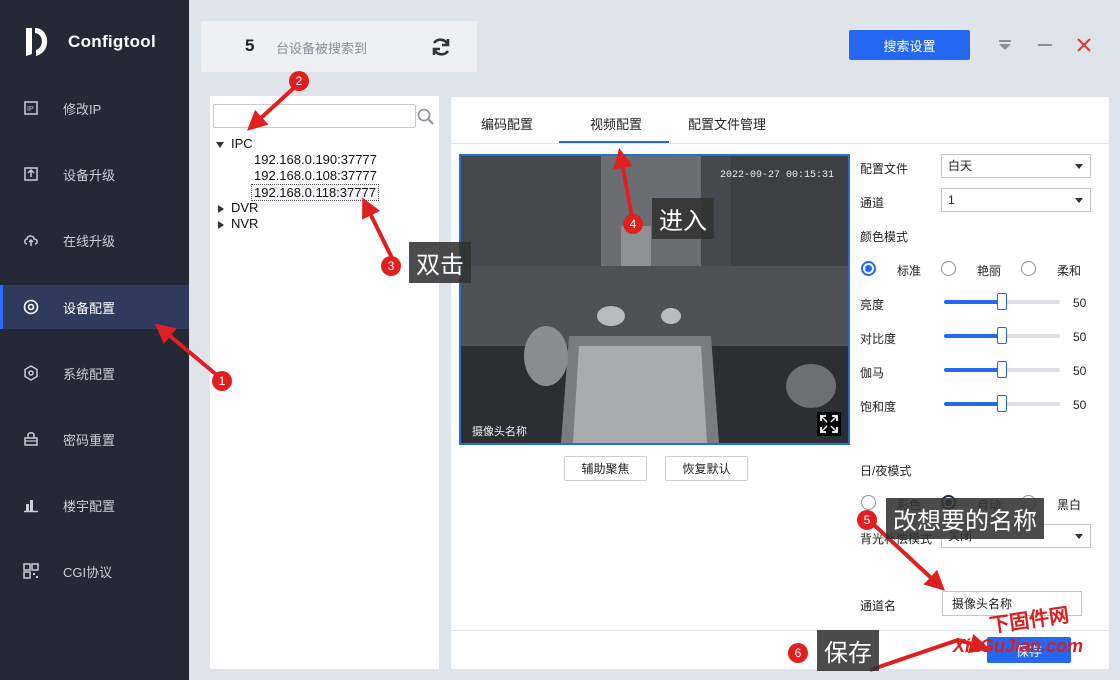 The height and width of the screenshot is (680, 1120). I want to click on saturation-value: 50, so click(1080, 405).